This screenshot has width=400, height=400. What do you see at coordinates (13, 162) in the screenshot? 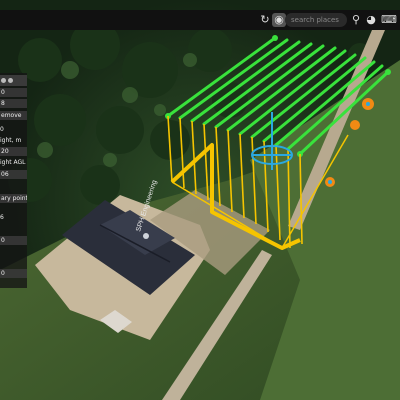
I see `panel-label: ight AGL` at bounding box center [13, 162].